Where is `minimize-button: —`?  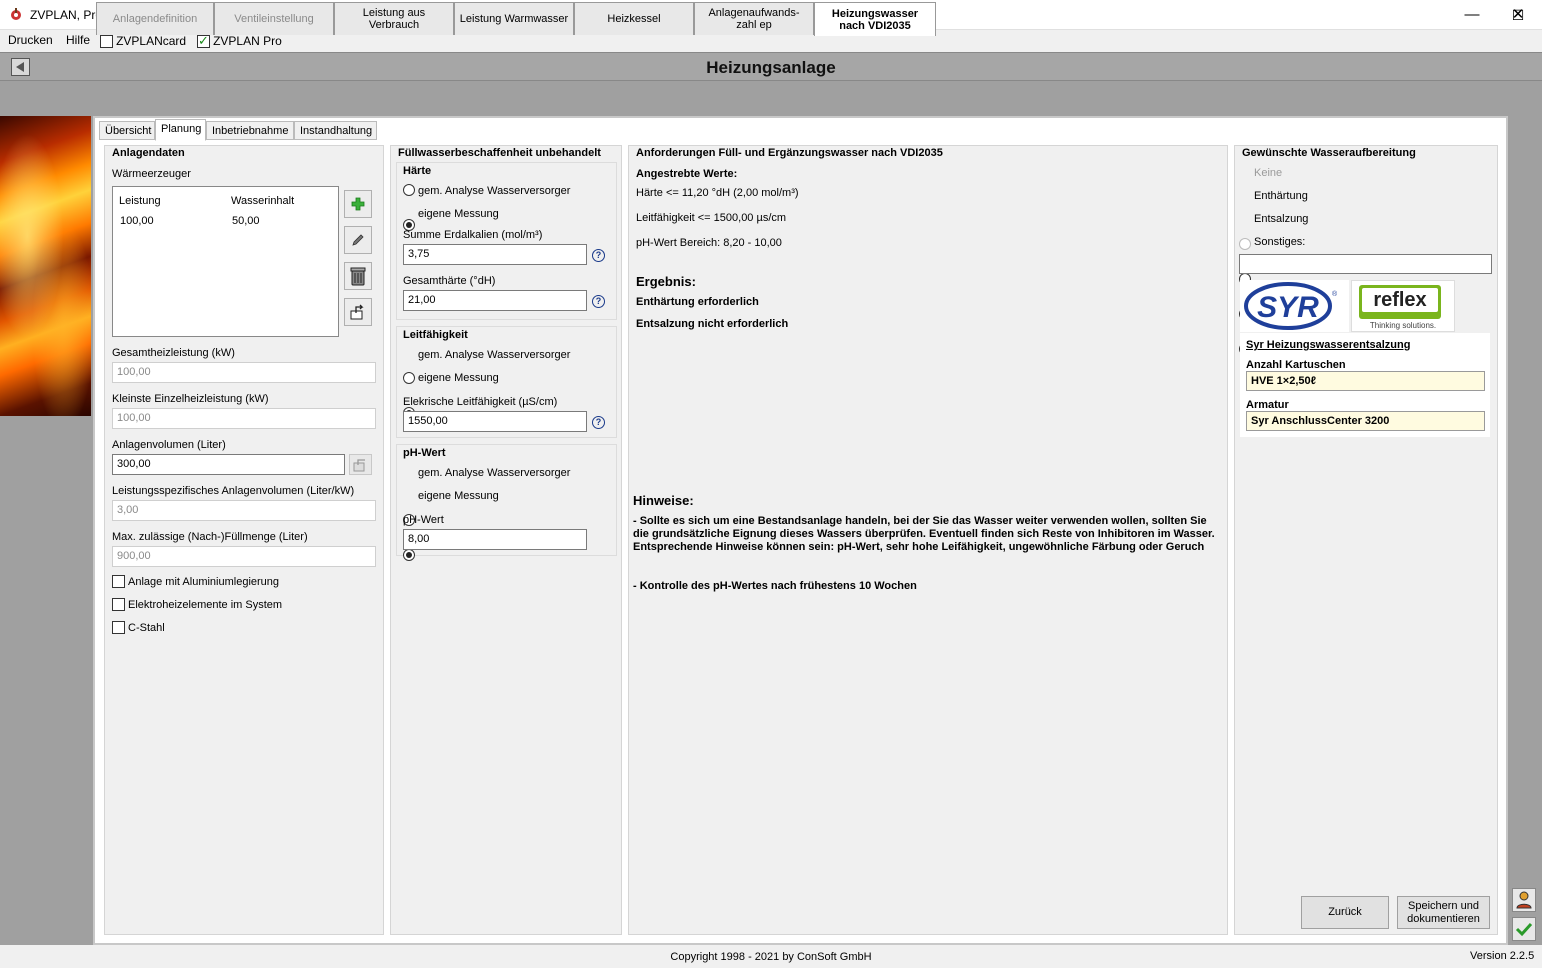
minimize-button: — is located at coordinates (1472, 15).